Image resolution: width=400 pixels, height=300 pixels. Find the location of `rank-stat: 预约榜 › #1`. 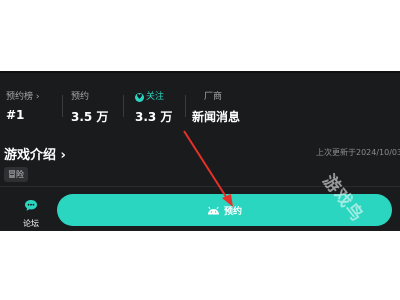

rank-stat: 预约榜 › #1 is located at coordinates (23, 105).